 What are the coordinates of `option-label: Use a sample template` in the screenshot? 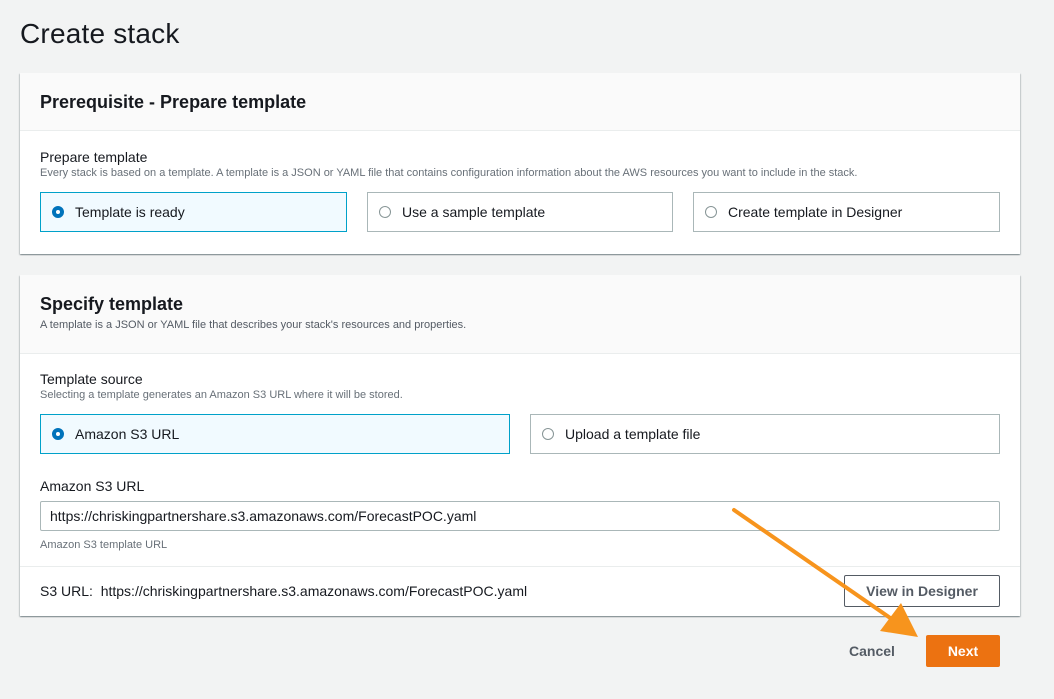 It's located at (474, 212).